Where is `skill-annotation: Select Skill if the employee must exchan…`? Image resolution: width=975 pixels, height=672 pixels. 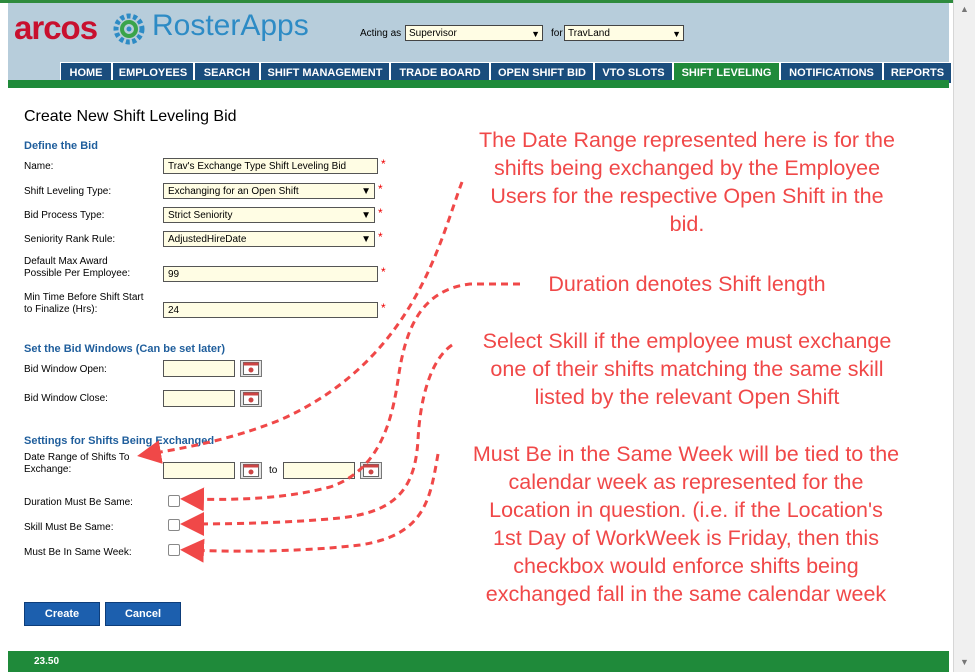
skill-annotation: Select Skill if the employee must exchan… is located at coordinates (687, 369).